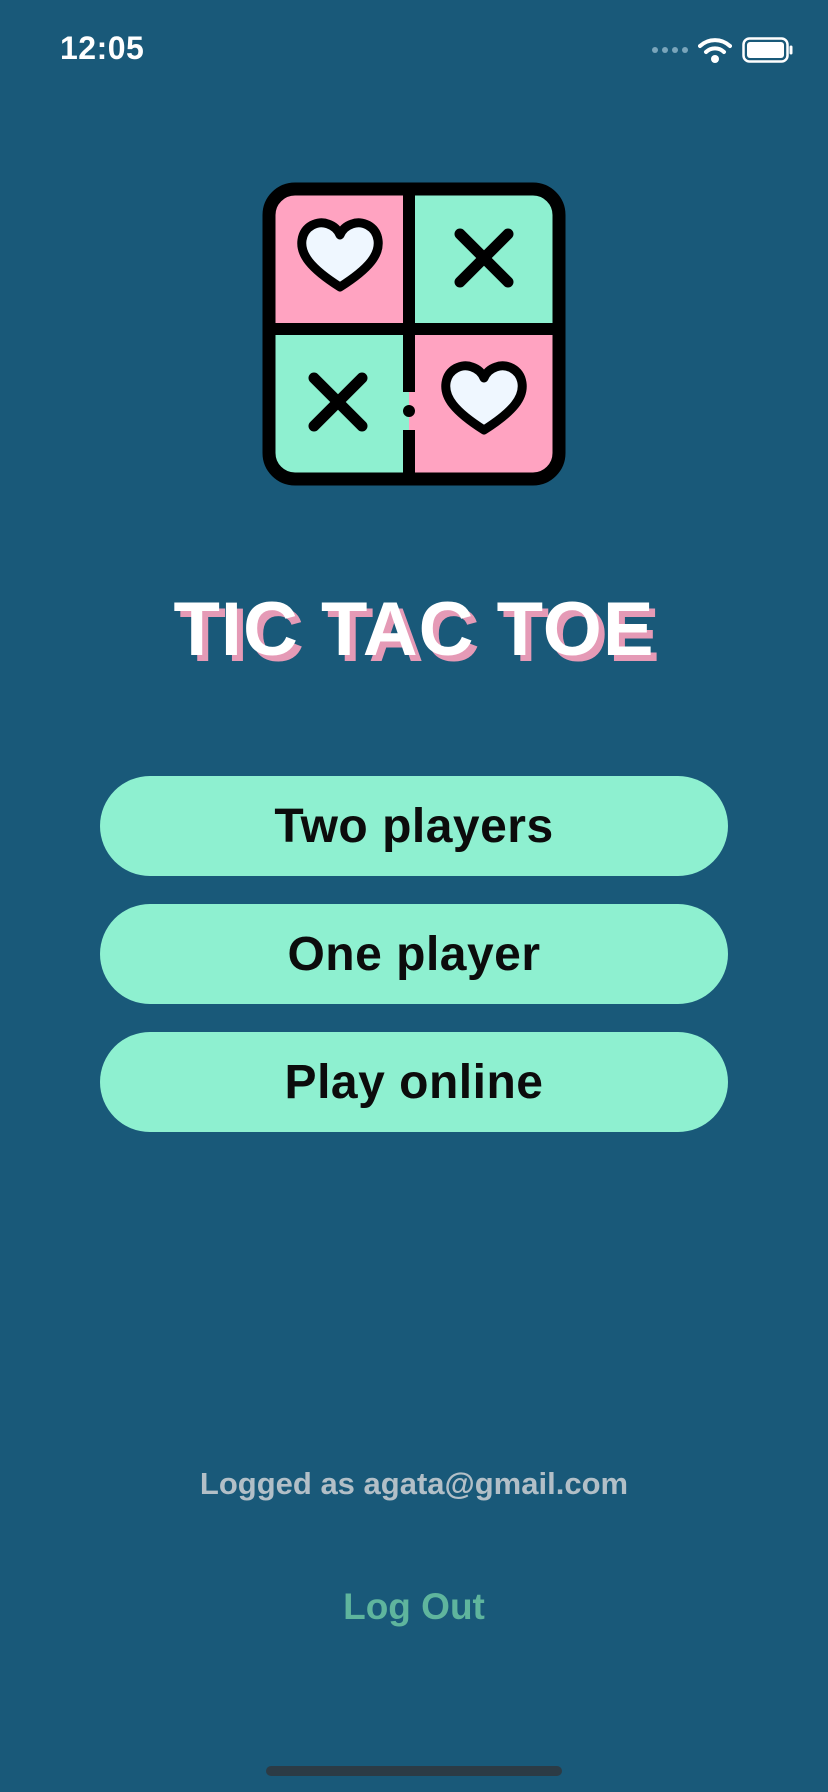 This screenshot has width=828, height=1792. I want to click on wifi-icon, so click(715, 50).